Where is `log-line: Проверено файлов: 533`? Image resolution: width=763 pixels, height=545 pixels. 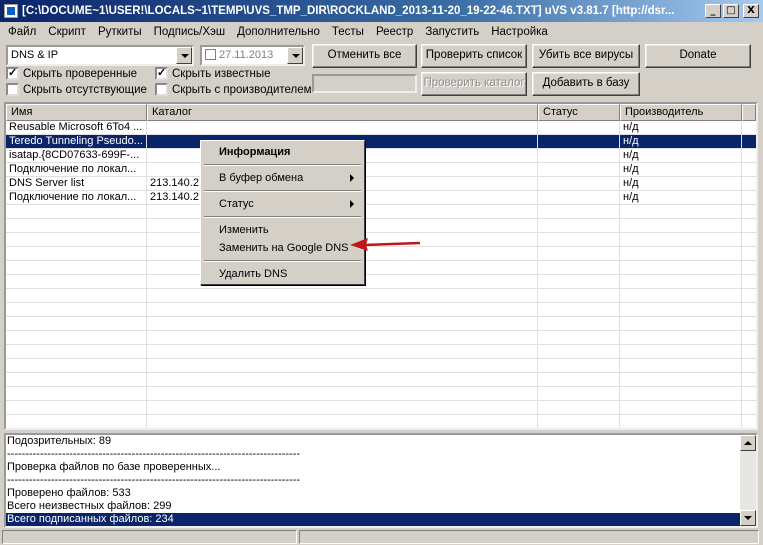 log-line: Проверено файлов: 533 is located at coordinates (69, 493).